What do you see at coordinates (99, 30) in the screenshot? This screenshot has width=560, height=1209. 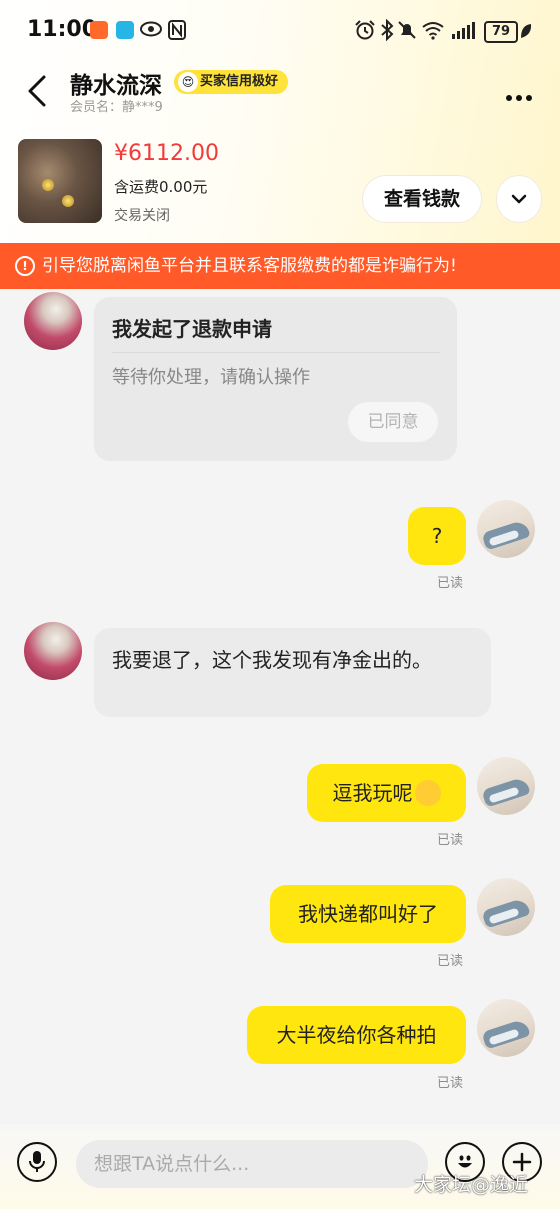 I see `app-notification-icon` at bounding box center [99, 30].